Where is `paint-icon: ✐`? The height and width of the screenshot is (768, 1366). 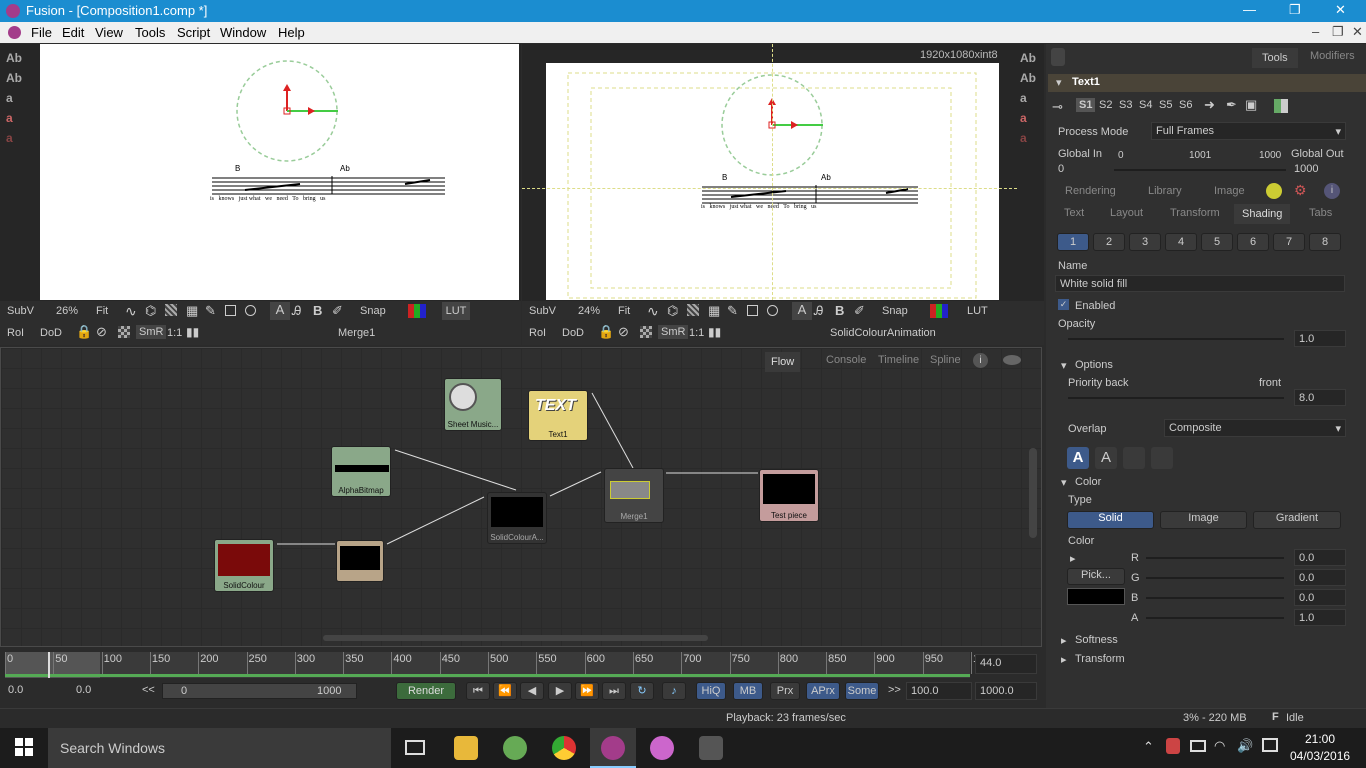
paint-icon: ✐ is located at coordinates (859, 311).